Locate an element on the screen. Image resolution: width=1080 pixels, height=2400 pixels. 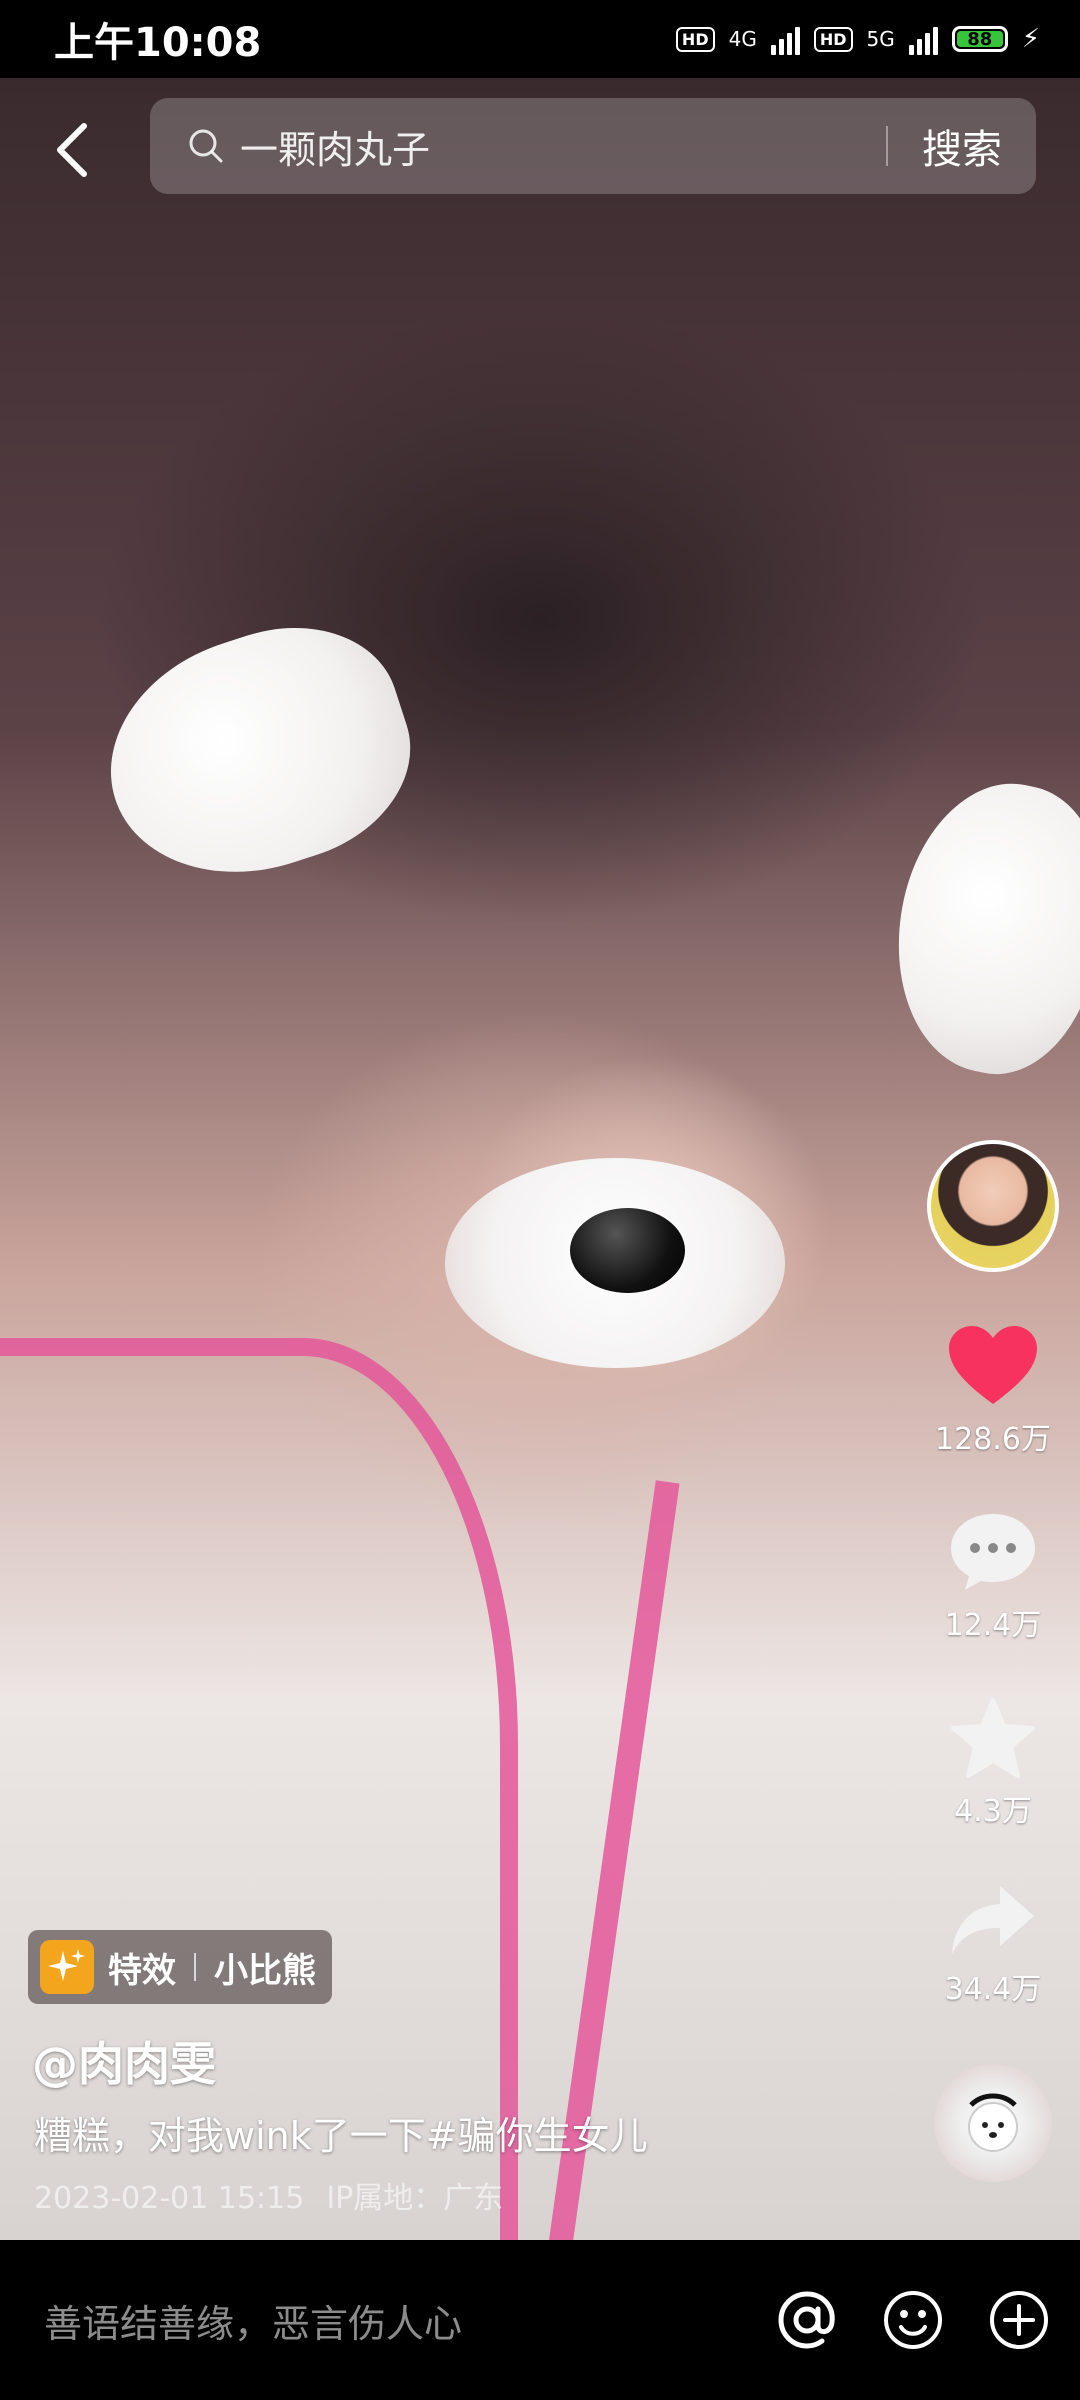
mention-button is located at coordinates (807, 2320).